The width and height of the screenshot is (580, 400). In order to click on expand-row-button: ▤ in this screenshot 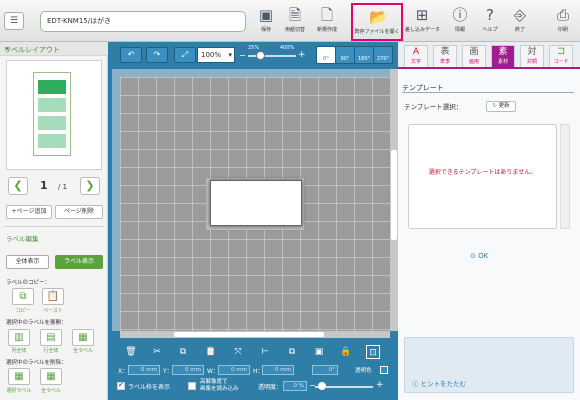, I will do `click(51, 337)`.